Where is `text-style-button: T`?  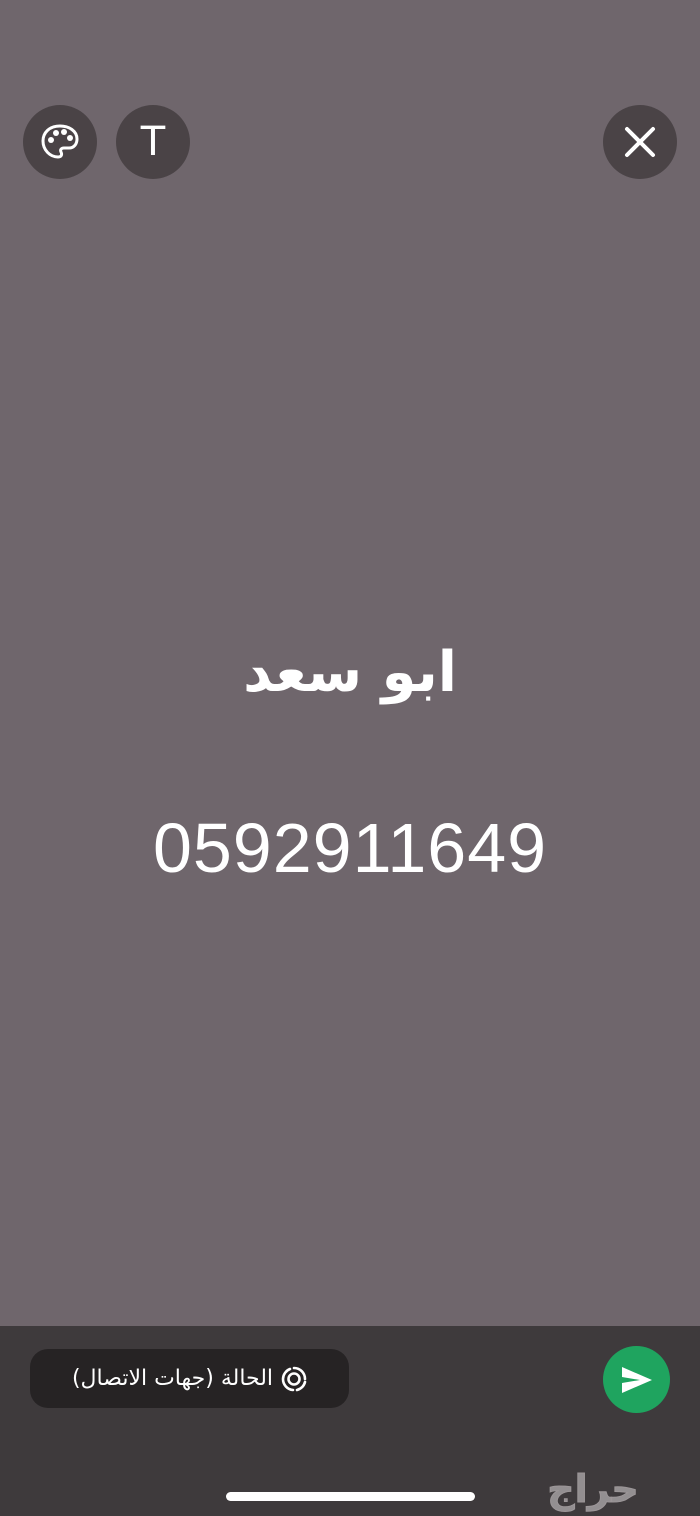 text-style-button: T is located at coordinates (153, 142).